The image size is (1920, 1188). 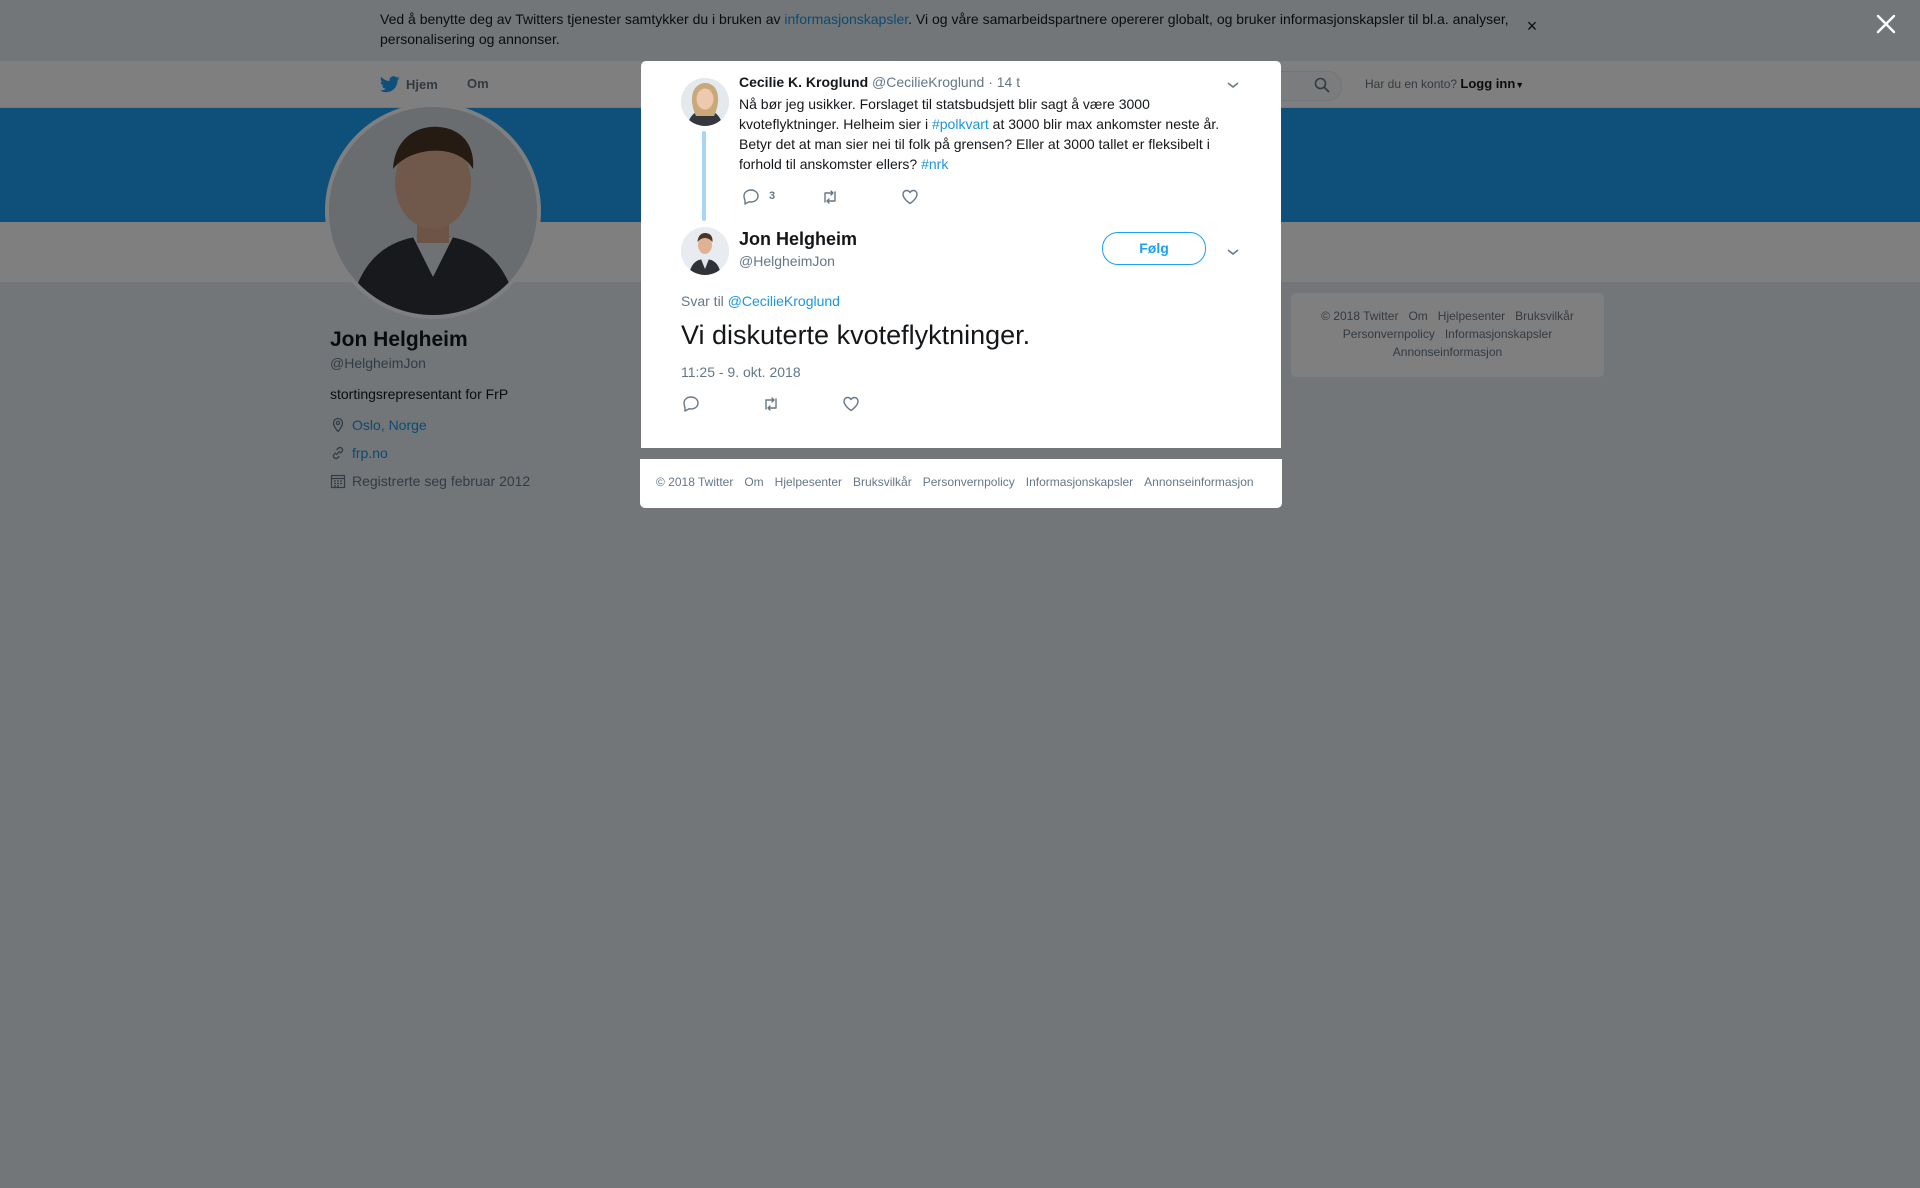 What do you see at coordinates (741, 372) in the screenshot?
I see `main-tweet-timestamp: 11:25 - 9. okt. 2018` at bounding box center [741, 372].